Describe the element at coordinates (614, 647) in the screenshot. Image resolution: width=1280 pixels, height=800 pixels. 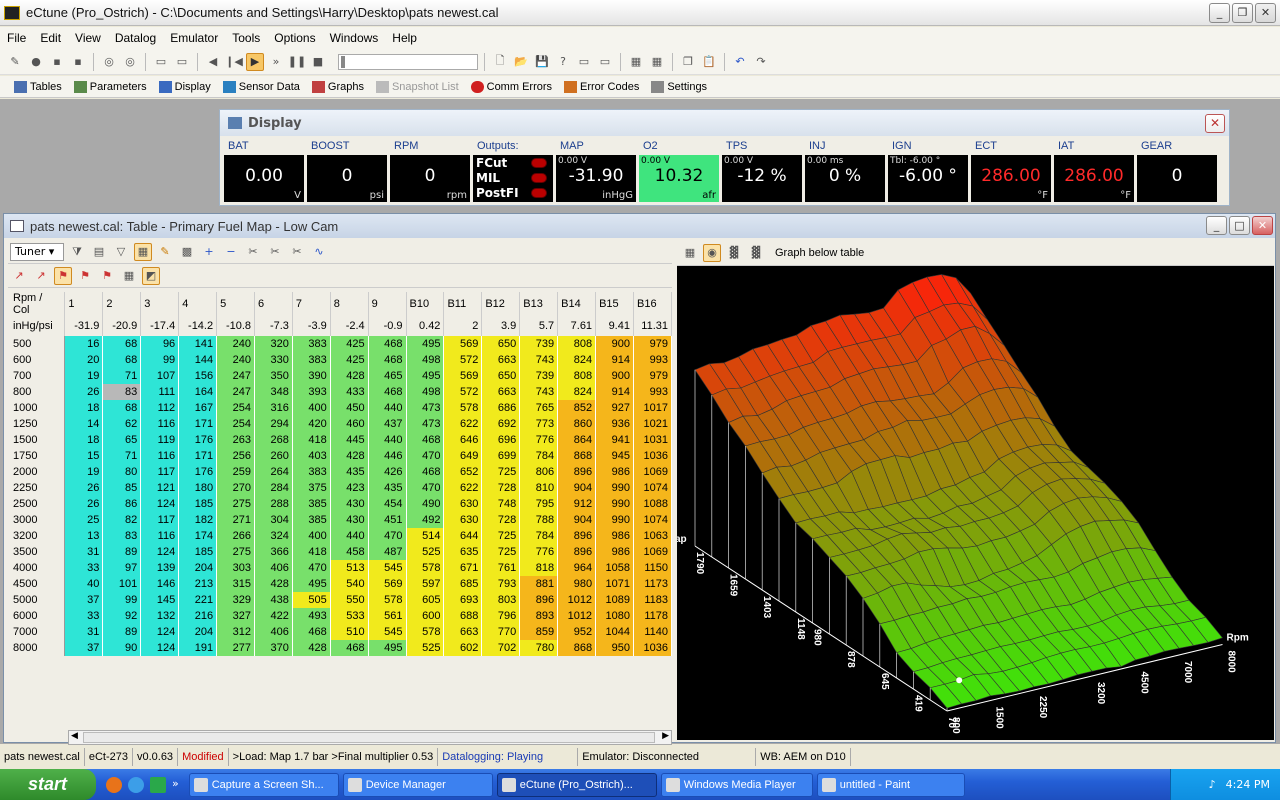
I see `fuel-cell: 950` at that location.